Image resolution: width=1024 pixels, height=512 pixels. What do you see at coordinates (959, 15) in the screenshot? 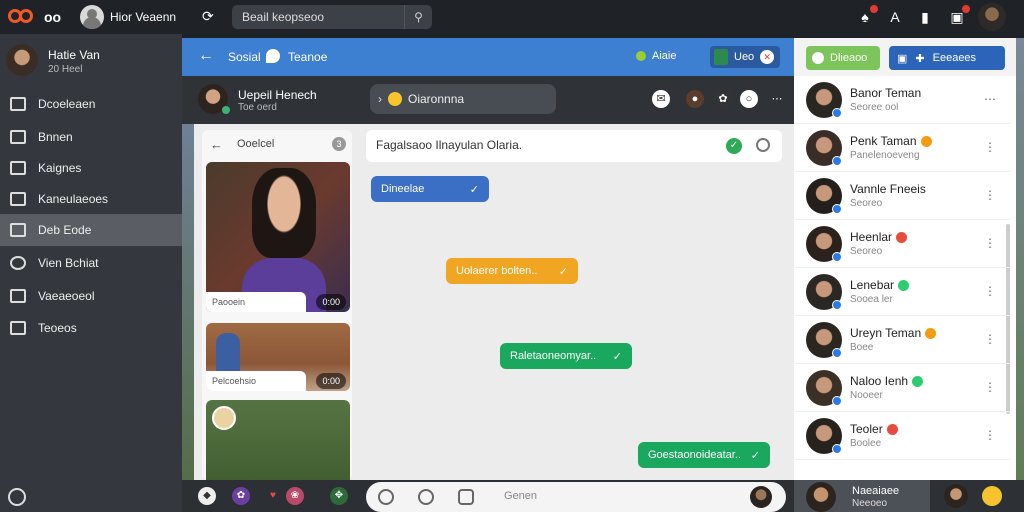
I see `alert-icon: ▣` at bounding box center [959, 15].